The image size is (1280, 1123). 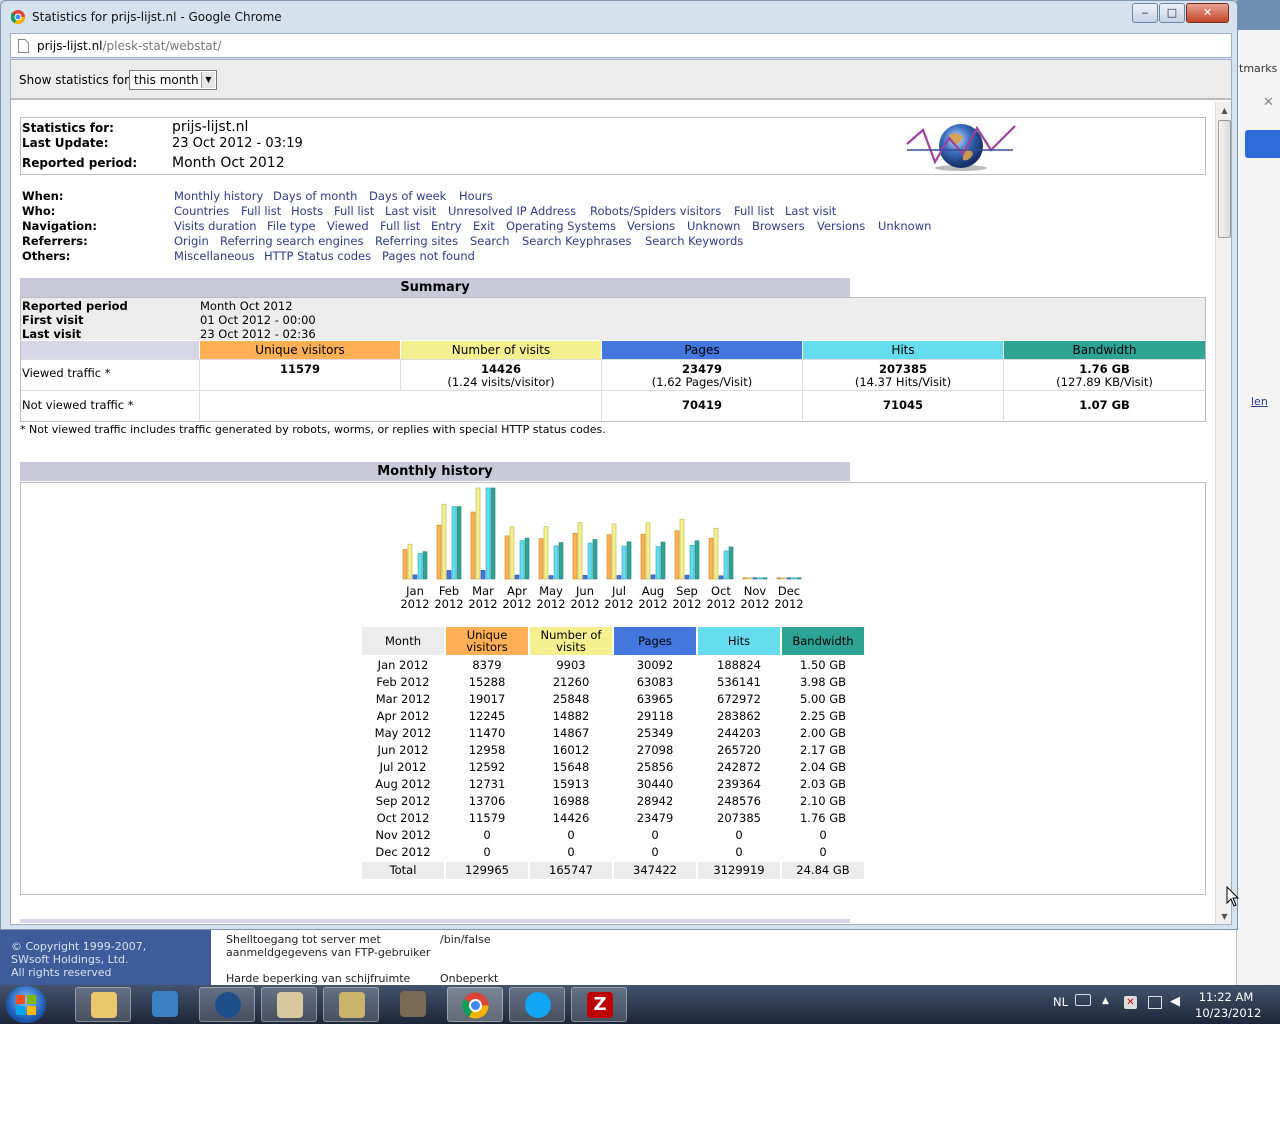 What do you see at coordinates (307, 211) in the screenshot?
I see `nav-link-hosts: Hosts` at bounding box center [307, 211].